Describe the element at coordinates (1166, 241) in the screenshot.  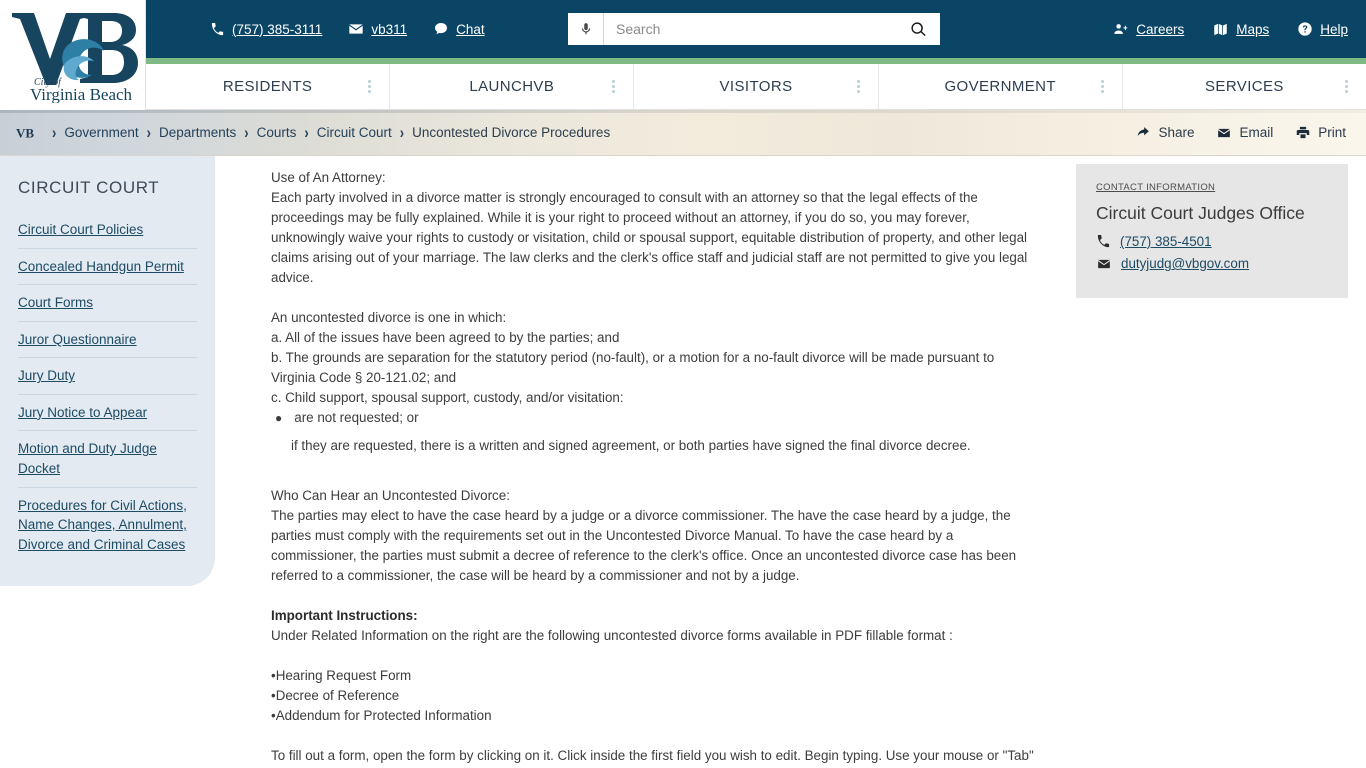
I see `contact-phone-link: (757) 385-4501` at that location.